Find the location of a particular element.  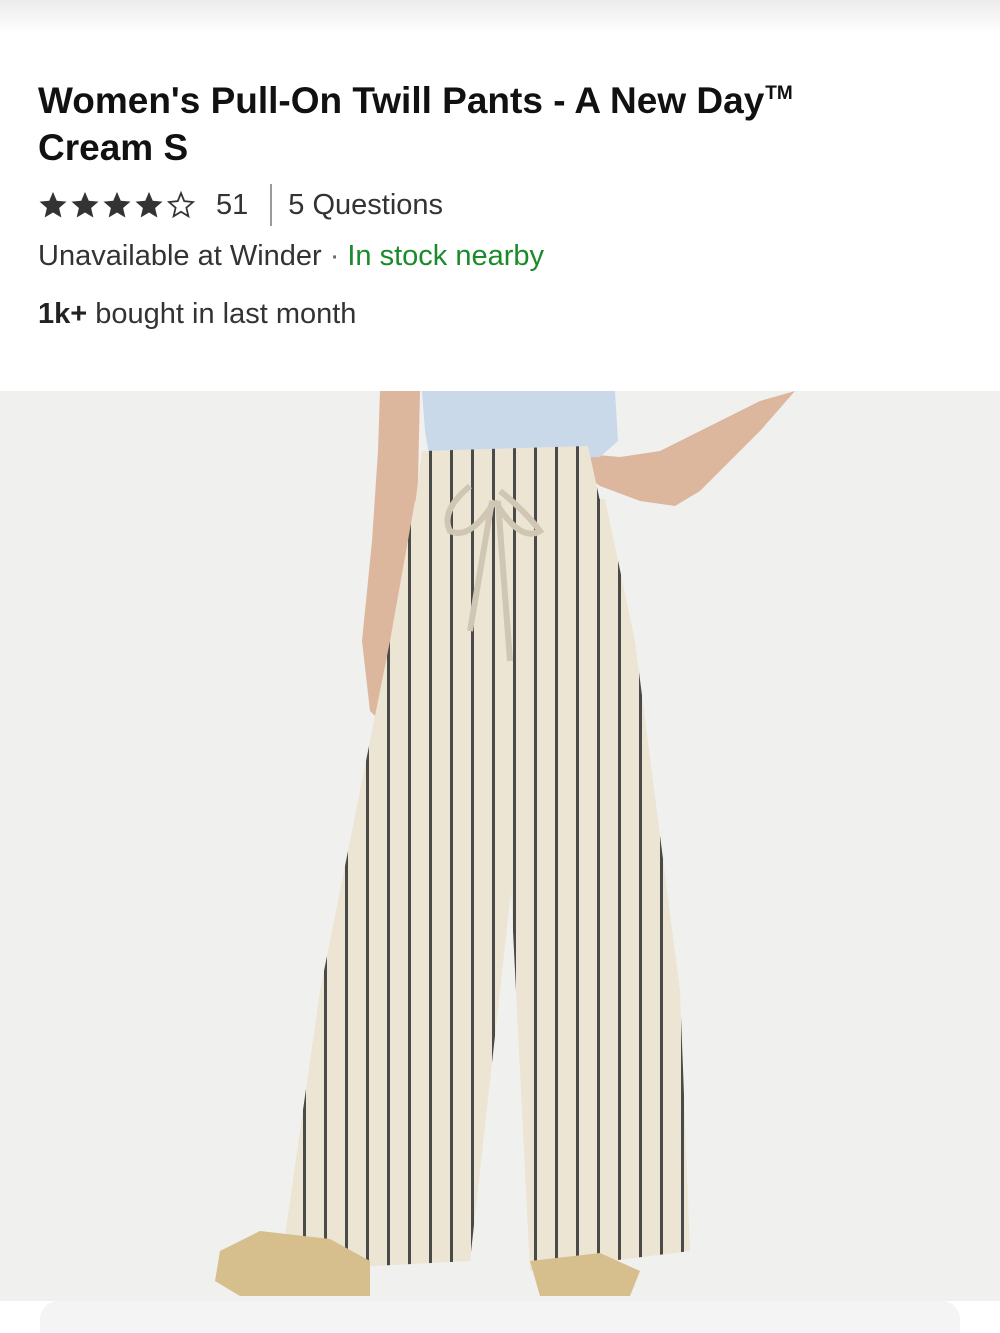

bought-count: 1k+ is located at coordinates (63, 314).